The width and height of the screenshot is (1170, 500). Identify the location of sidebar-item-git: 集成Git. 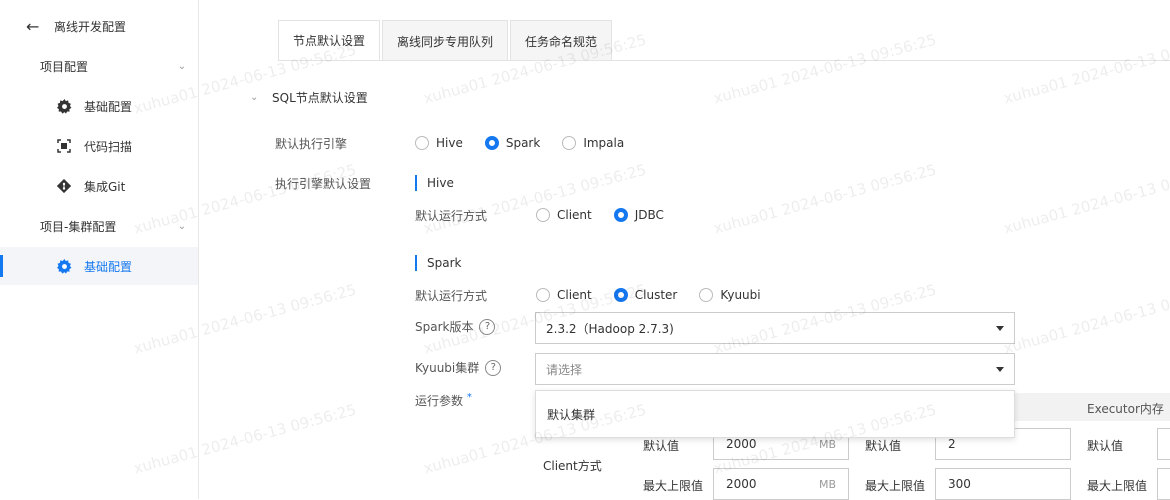
(99, 186).